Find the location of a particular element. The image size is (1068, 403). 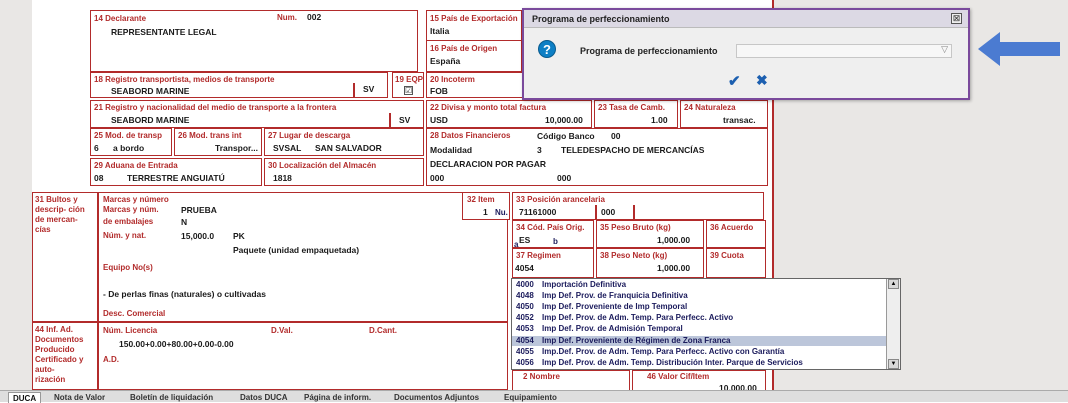

dropdown-option: 4000 Importación Definitiva is located at coordinates (699, 285).